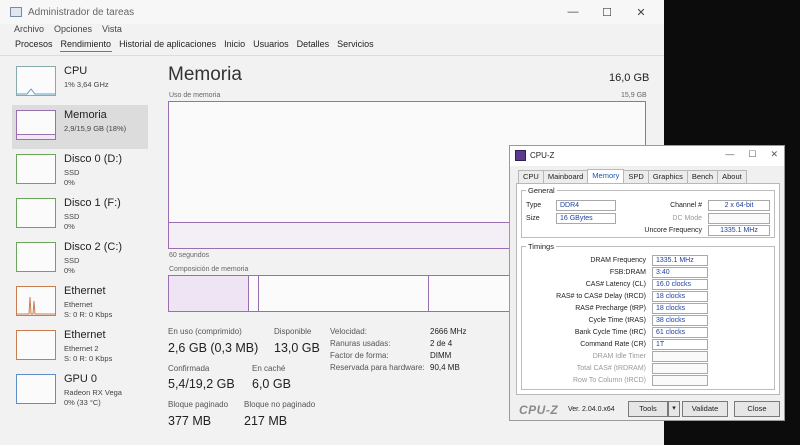  What do you see at coordinates (92, 203) in the screenshot?
I see `sidebar-item-label: Disco 1 (F:)` at bounding box center [92, 203].